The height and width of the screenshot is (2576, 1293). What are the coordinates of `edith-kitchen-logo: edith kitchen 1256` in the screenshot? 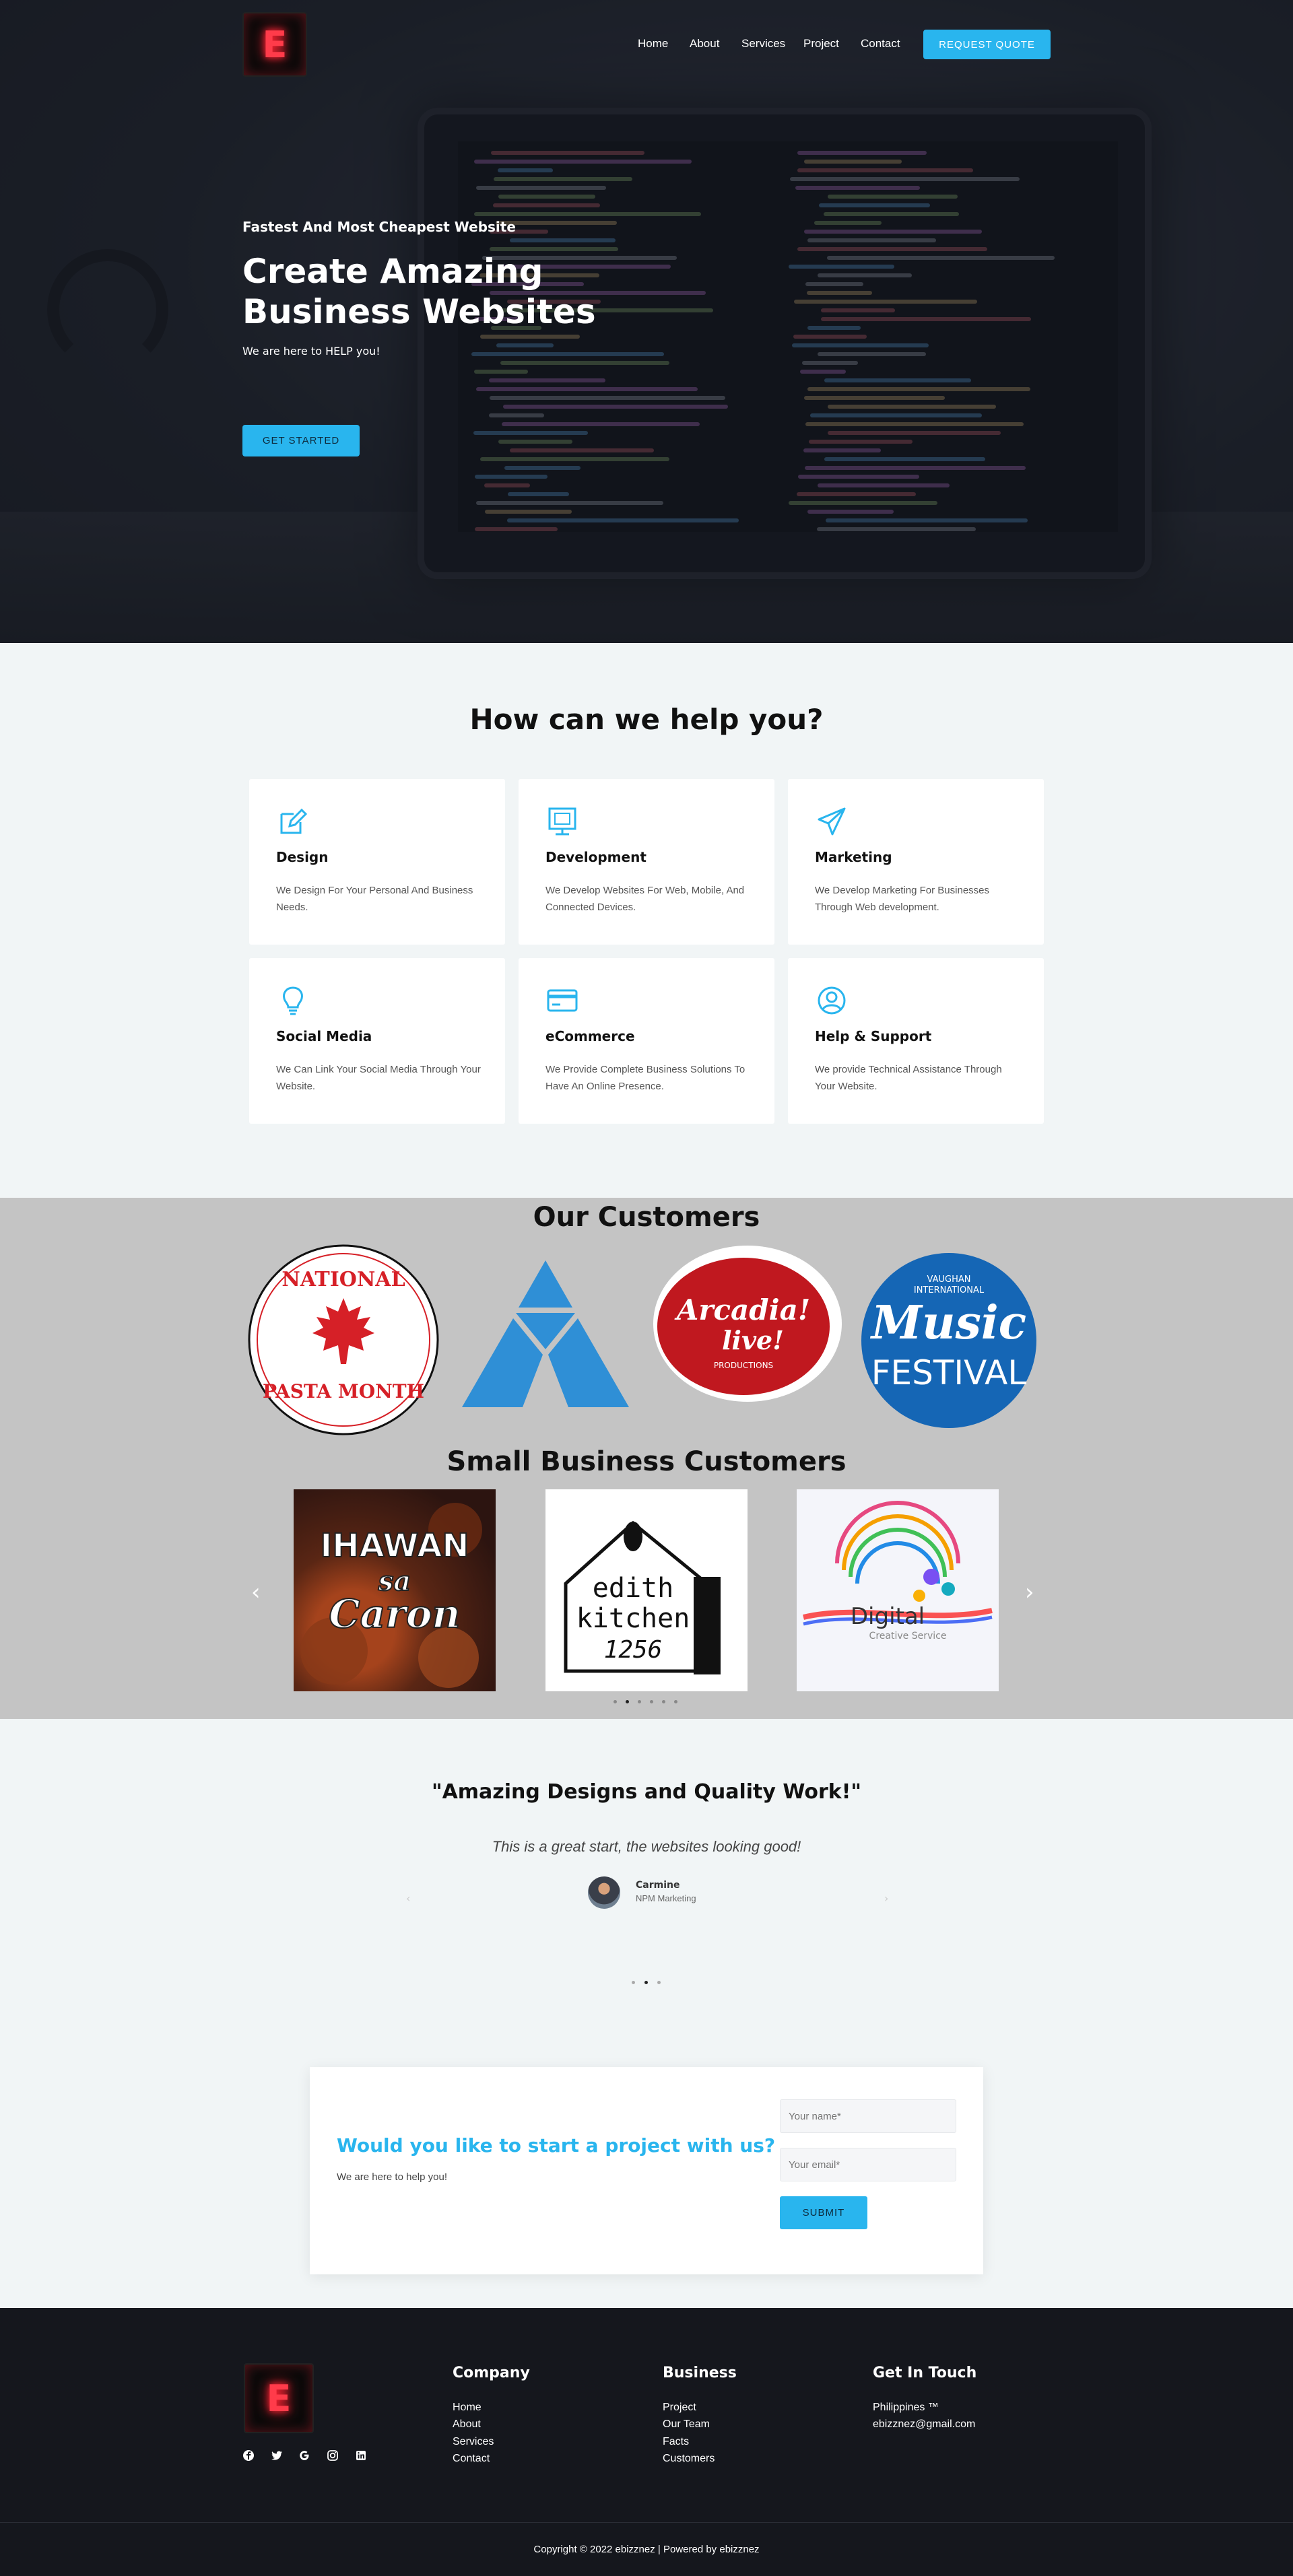 It's located at (646, 1590).